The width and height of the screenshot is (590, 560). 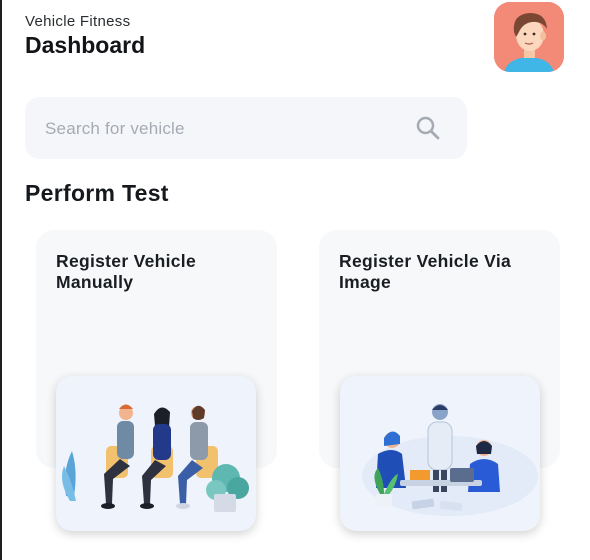 What do you see at coordinates (156, 453) in the screenshot?
I see `people-waiting-illustration` at bounding box center [156, 453].